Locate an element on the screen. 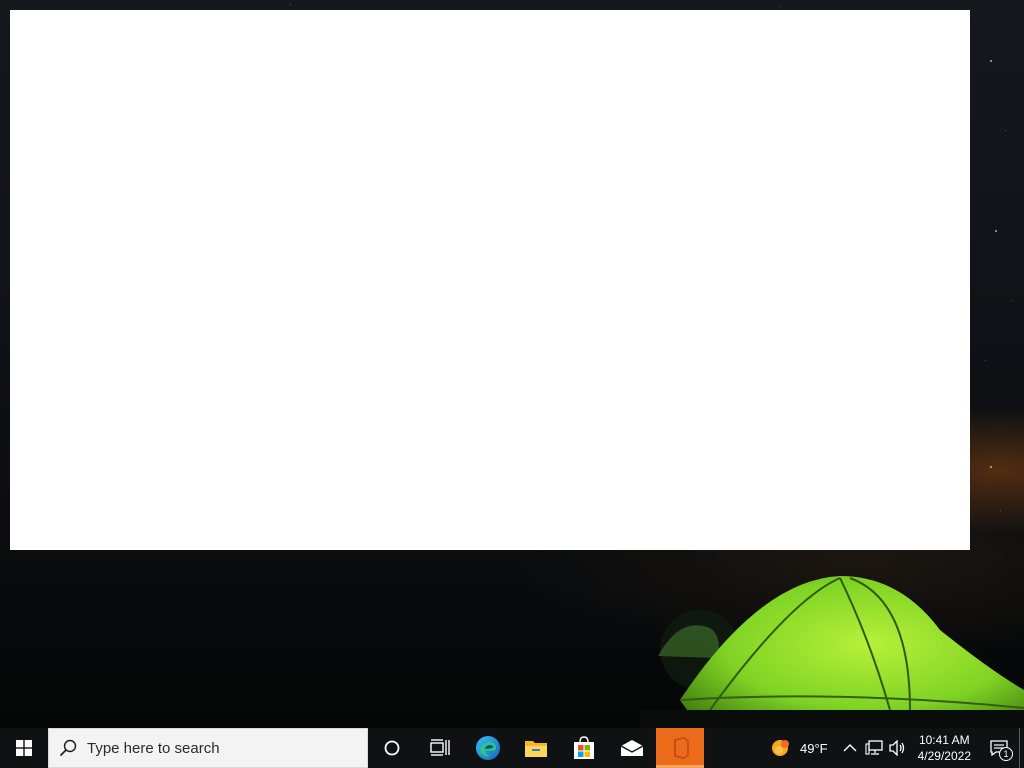 This screenshot has height=768, width=1024. edge-icon is located at coordinates (488, 748).